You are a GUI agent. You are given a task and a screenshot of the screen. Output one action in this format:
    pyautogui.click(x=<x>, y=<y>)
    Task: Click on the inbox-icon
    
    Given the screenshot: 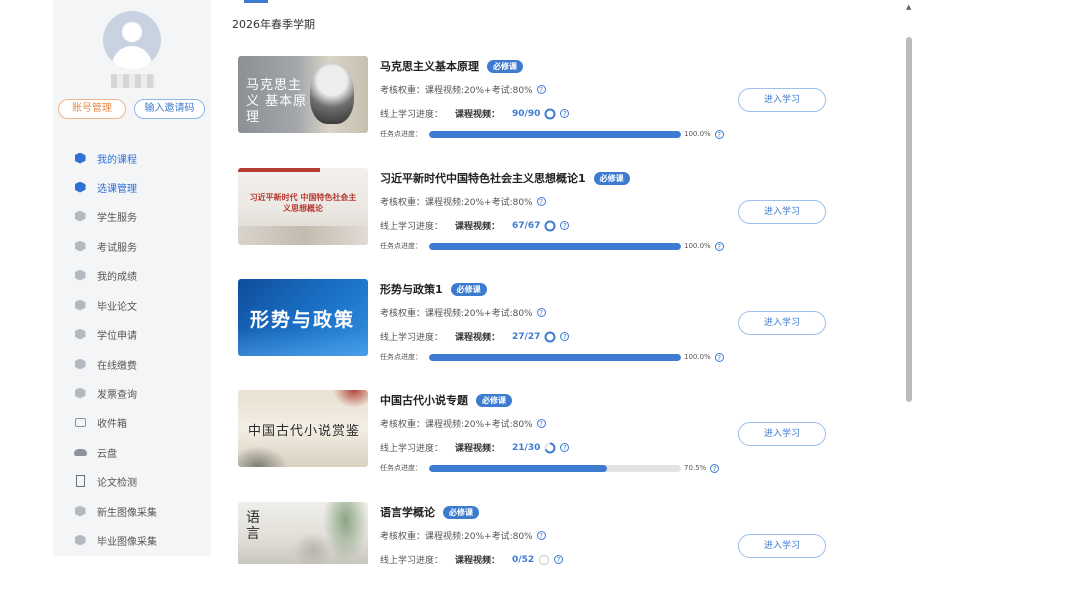 What is the action you would take?
    pyautogui.click(x=80, y=422)
    